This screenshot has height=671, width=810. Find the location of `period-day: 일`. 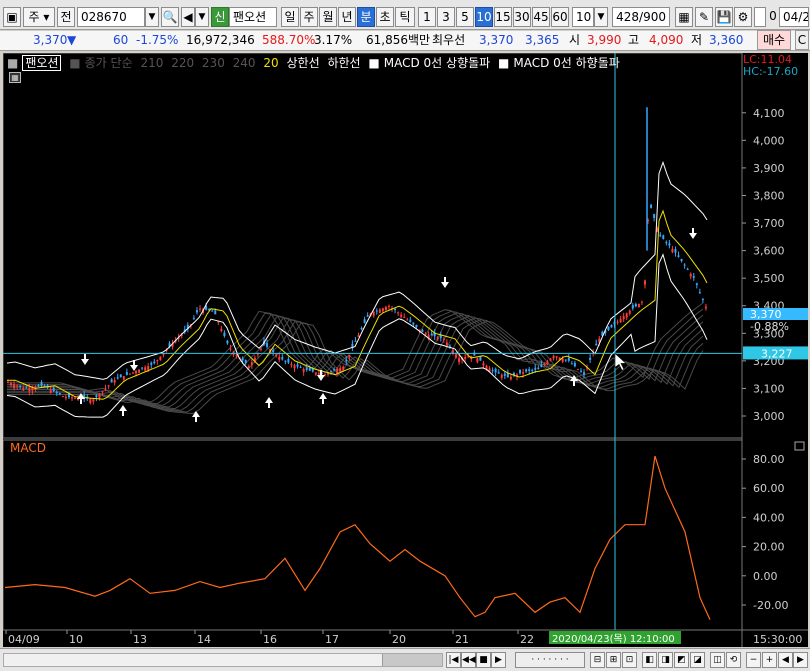

period-day: 일 is located at coordinates (290, 17).